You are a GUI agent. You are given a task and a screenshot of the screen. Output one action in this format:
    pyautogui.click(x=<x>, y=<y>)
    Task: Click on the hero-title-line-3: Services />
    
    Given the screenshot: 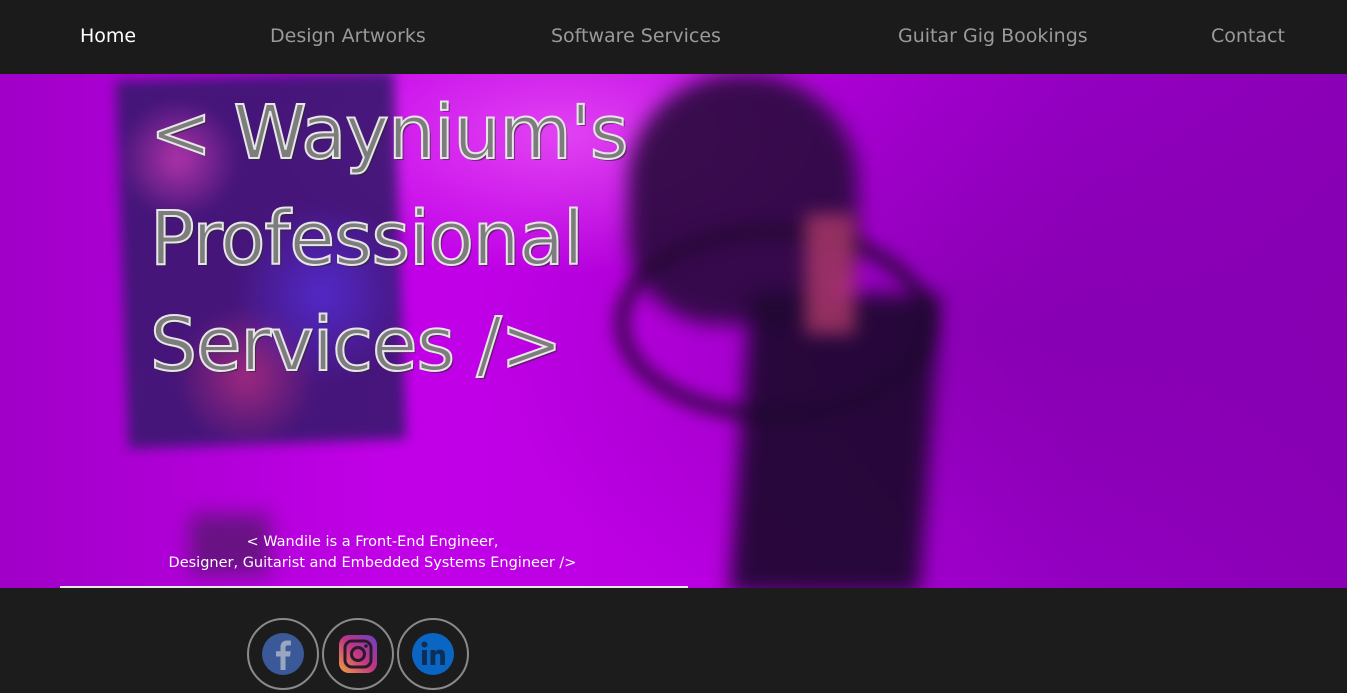 What is the action you would take?
    pyautogui.click(x=356, y=345)
    